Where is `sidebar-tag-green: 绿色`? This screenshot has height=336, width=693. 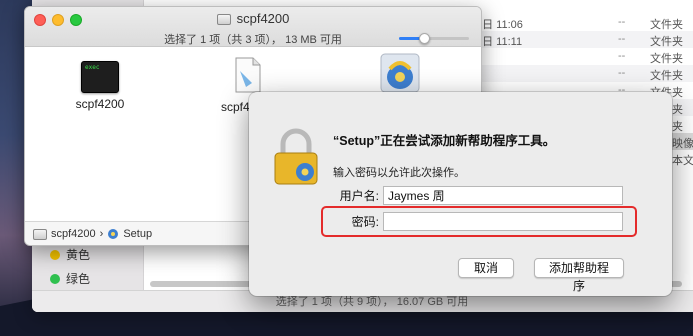 sidebar-tag-green: 绿色 is located at coordinates (70, 278).